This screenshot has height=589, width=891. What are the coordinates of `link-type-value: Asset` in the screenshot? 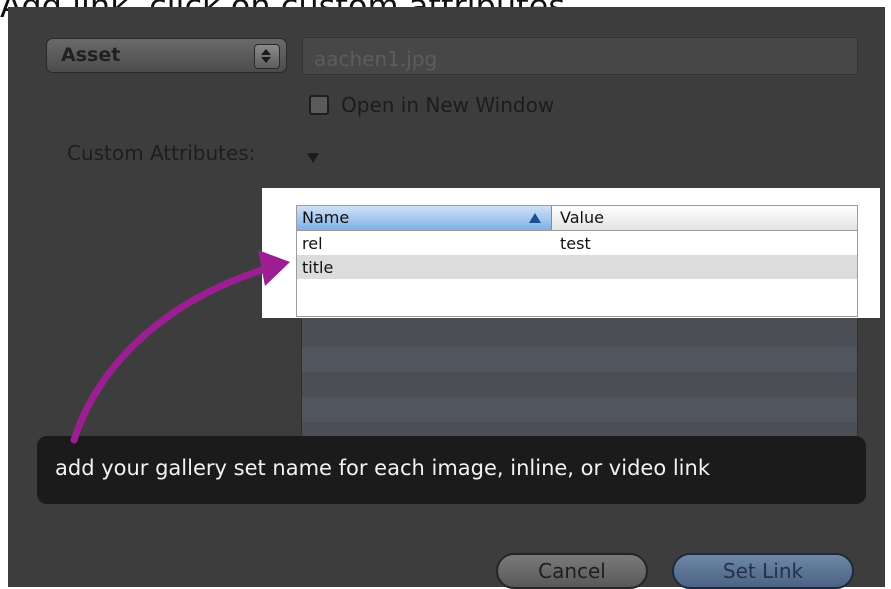 It's located at (91, 55).